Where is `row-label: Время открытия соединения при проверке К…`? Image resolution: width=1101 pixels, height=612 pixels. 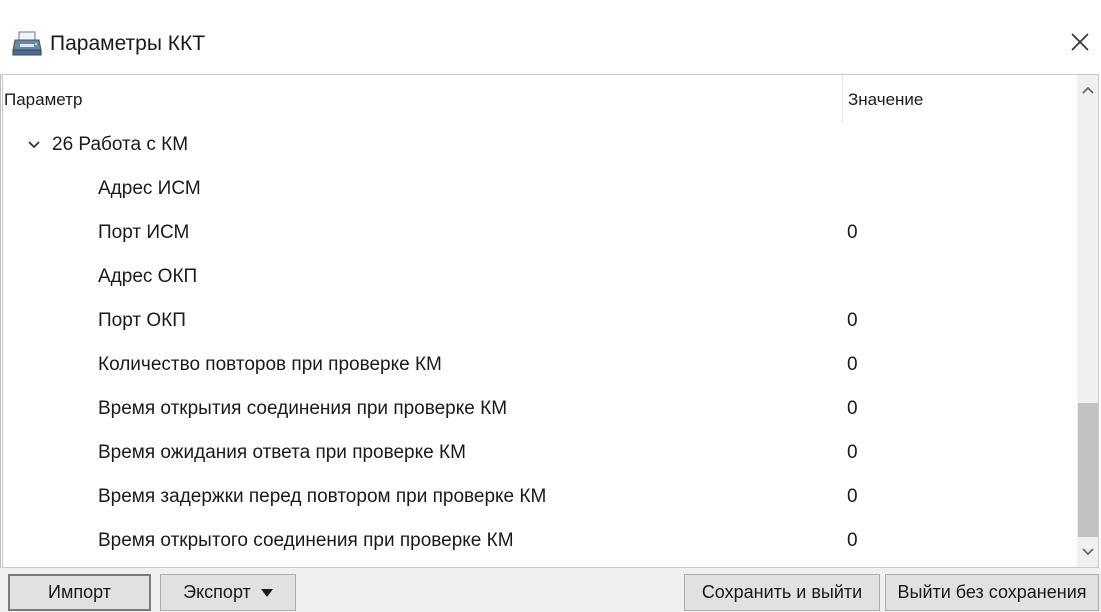 row-label: Время открытия соединения при проверке К… is located at coordinates (303, 408).